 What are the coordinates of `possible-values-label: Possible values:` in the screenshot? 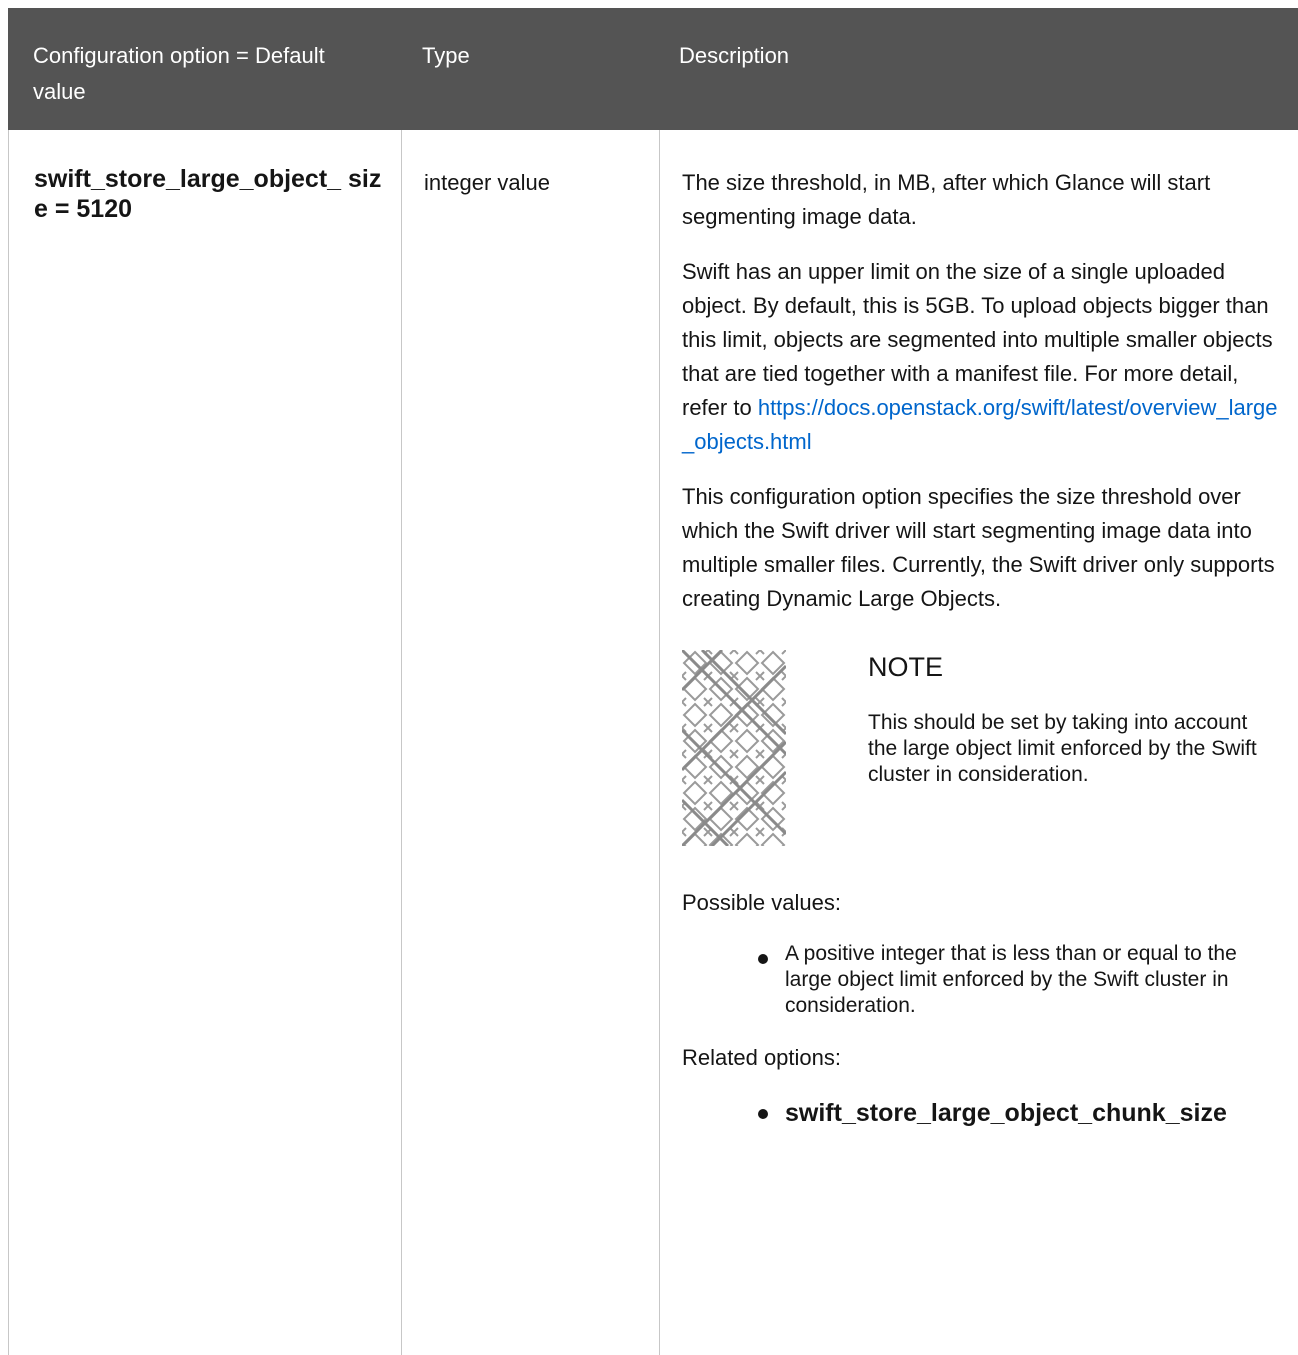 It's located at (761, 902).